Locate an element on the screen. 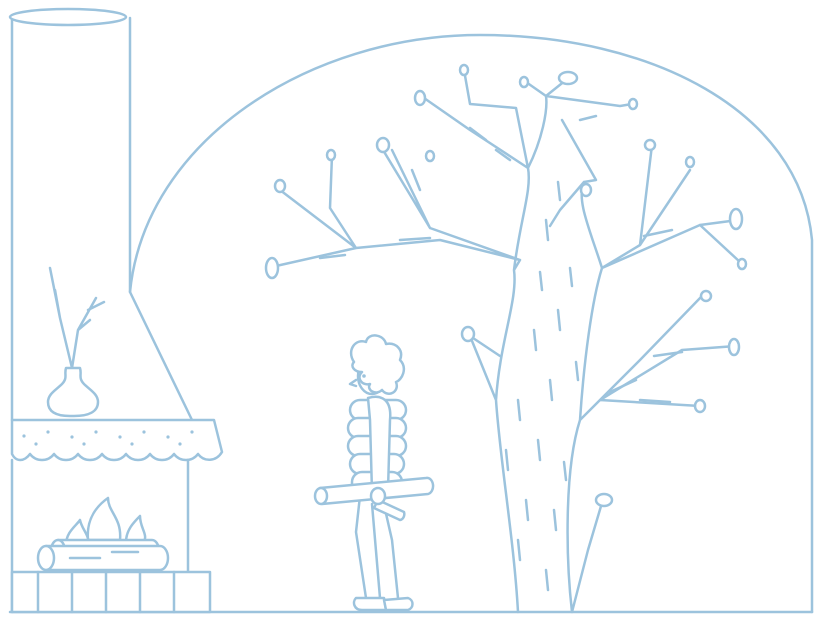  mantel-shelf is located at coordinates (117, 440).